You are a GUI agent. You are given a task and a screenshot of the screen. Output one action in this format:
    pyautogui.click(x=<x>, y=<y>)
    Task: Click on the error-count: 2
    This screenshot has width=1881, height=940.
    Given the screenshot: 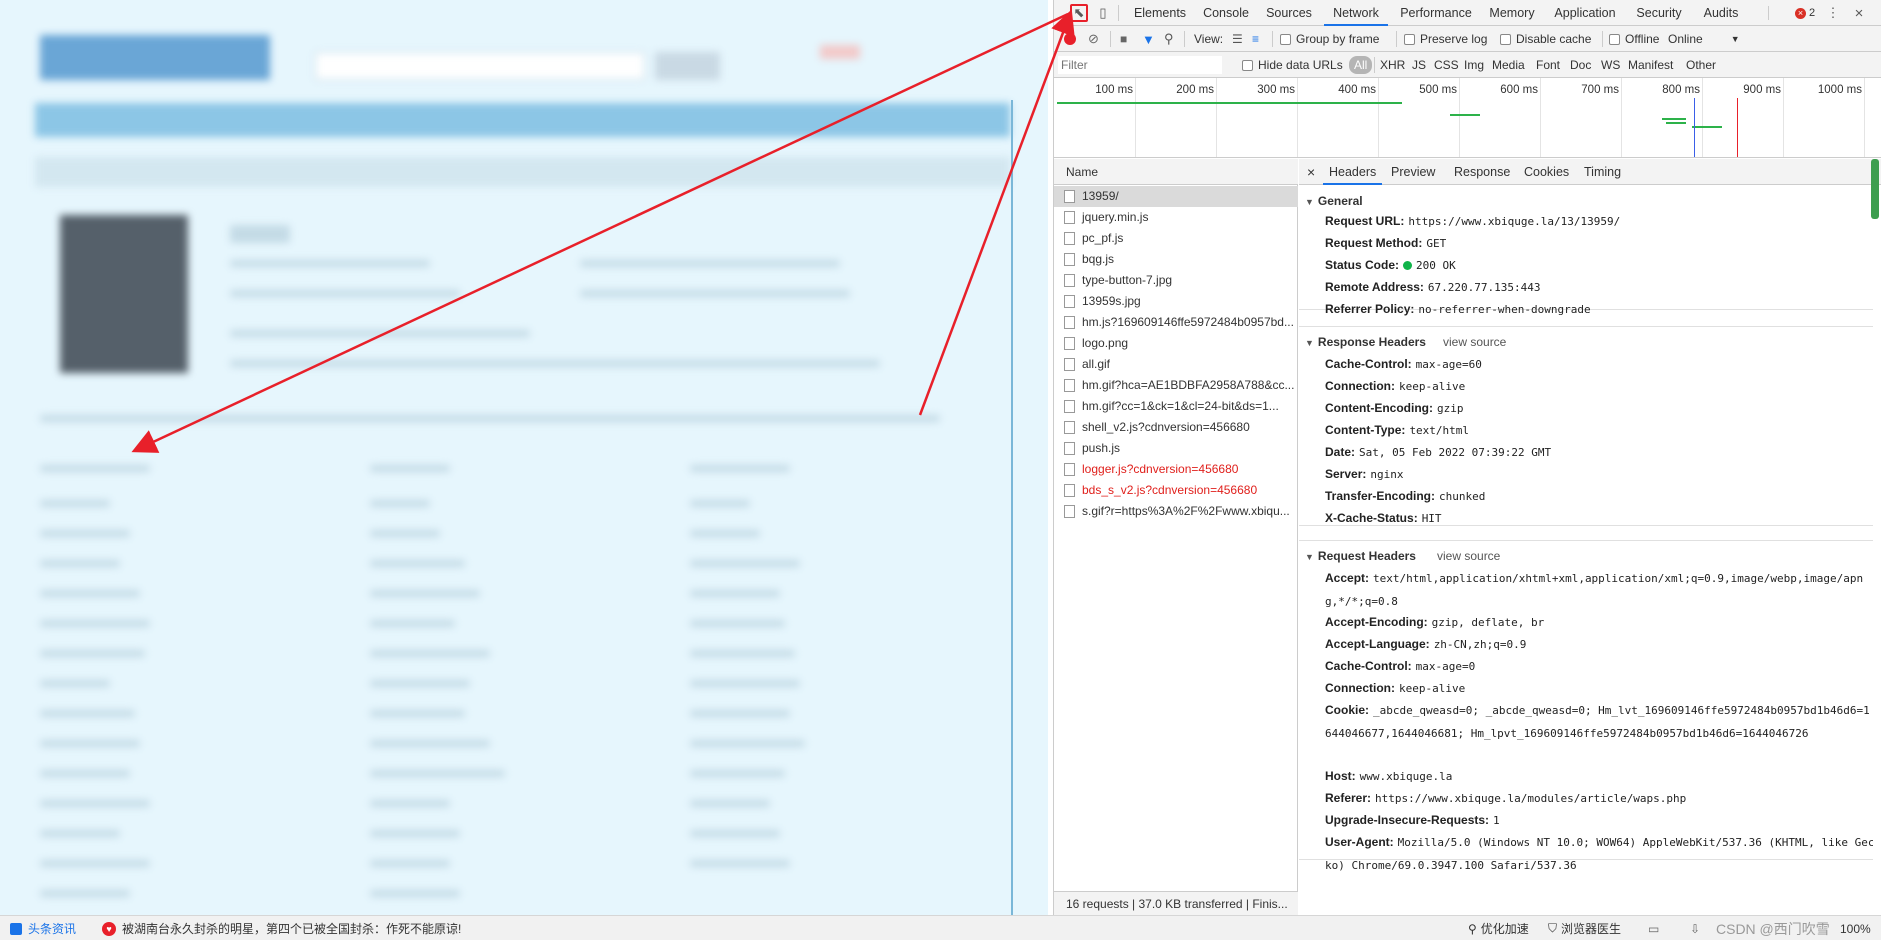 What is the action you would take?
    pyautogui.click(x=1812, y=13)
    